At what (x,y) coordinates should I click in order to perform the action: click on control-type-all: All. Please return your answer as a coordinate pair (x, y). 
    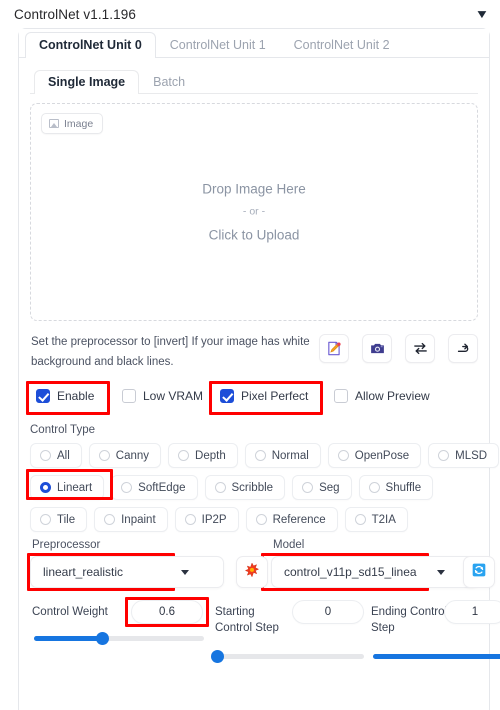
    Looking at the image, I should click on (56, 455).